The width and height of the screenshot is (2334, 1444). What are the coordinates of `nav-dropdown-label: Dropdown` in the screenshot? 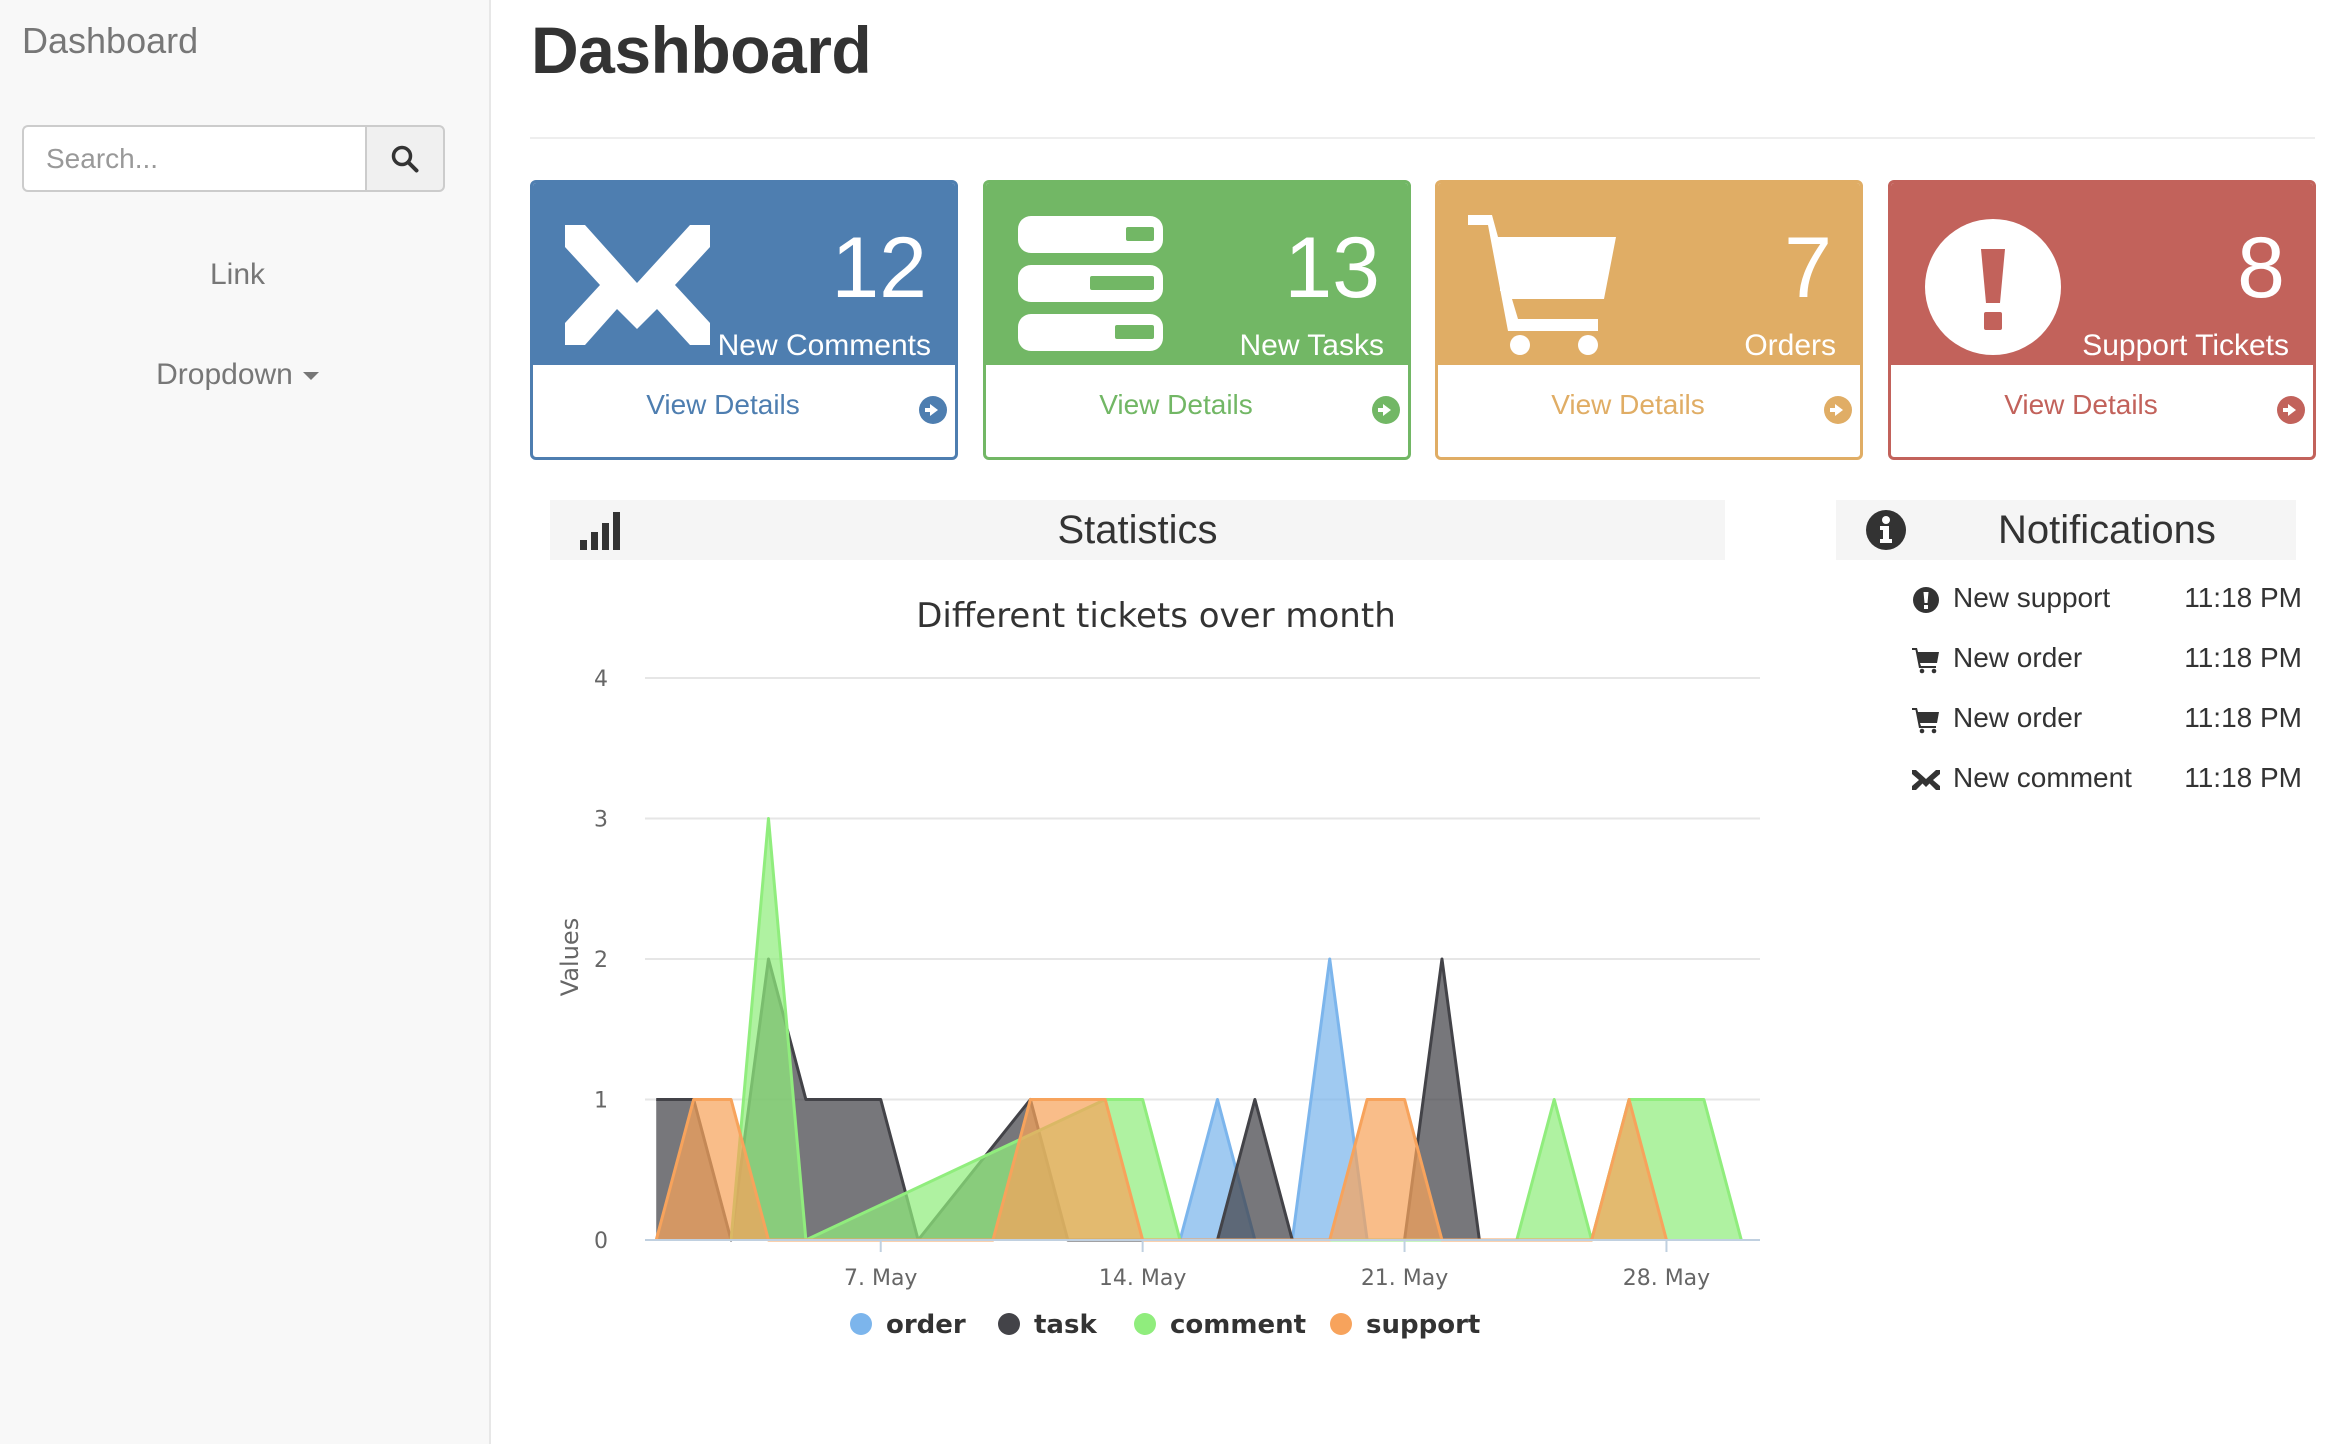 It's located at (224, 374).